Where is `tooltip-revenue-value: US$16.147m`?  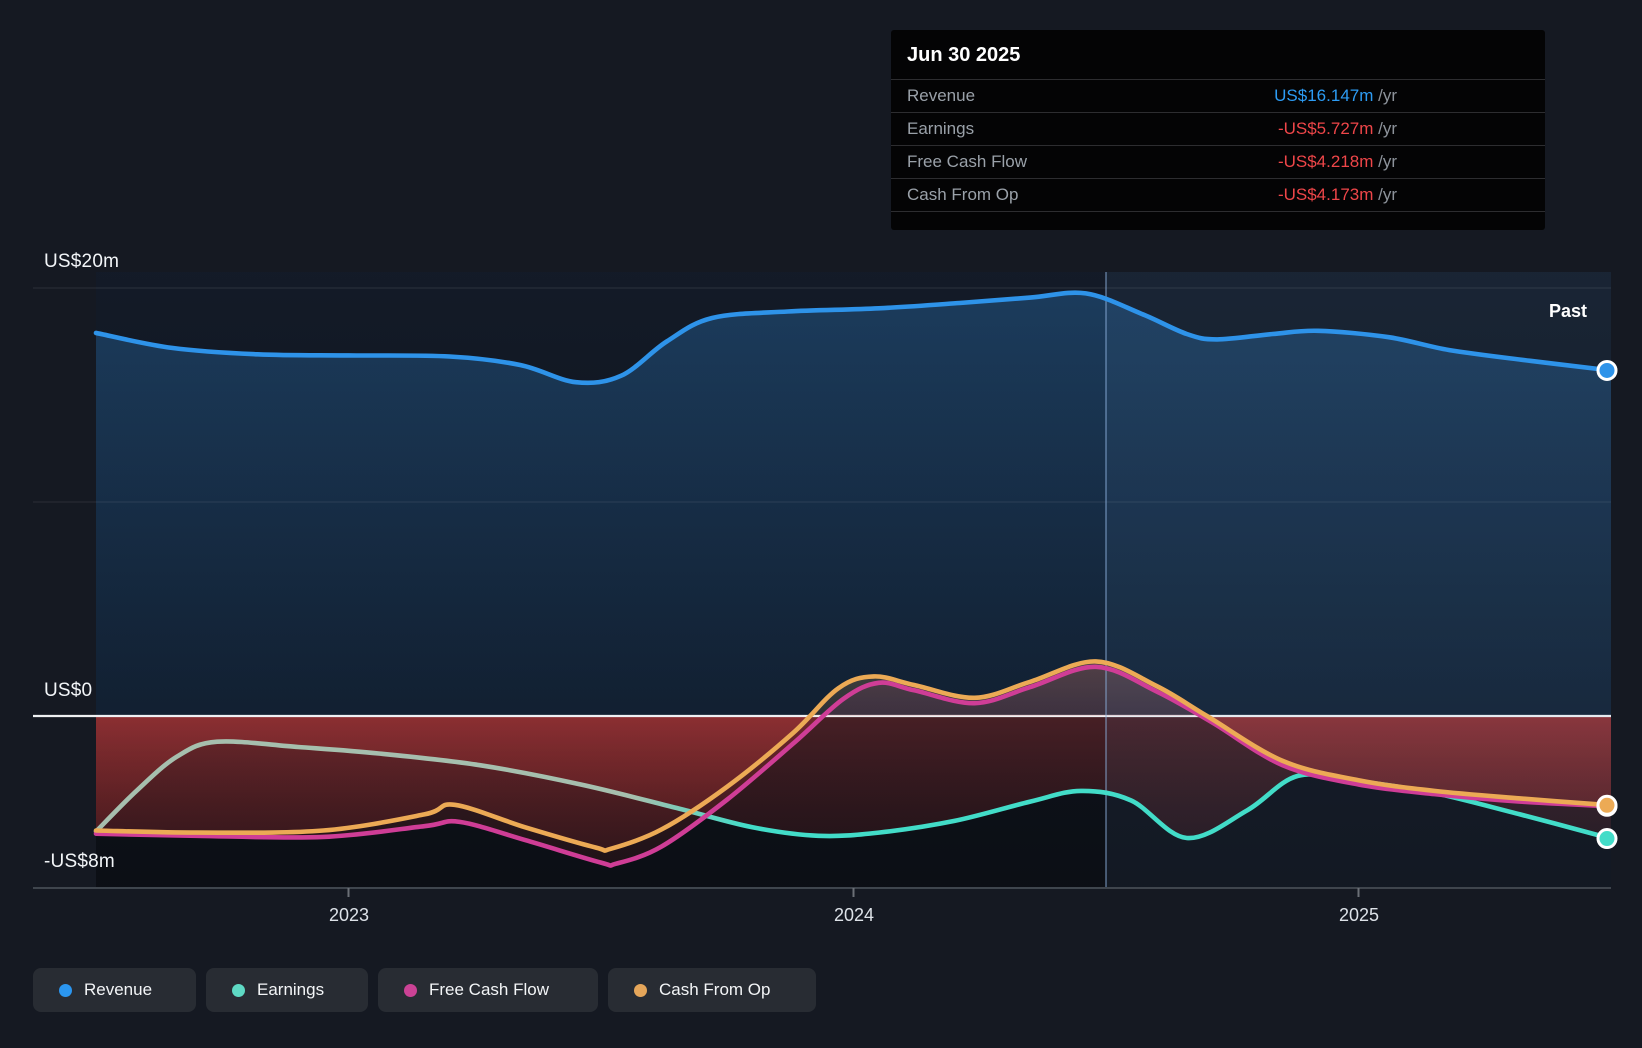
tooltip-revenue-value: US$16.147m is located at coordinates (1324, 95).